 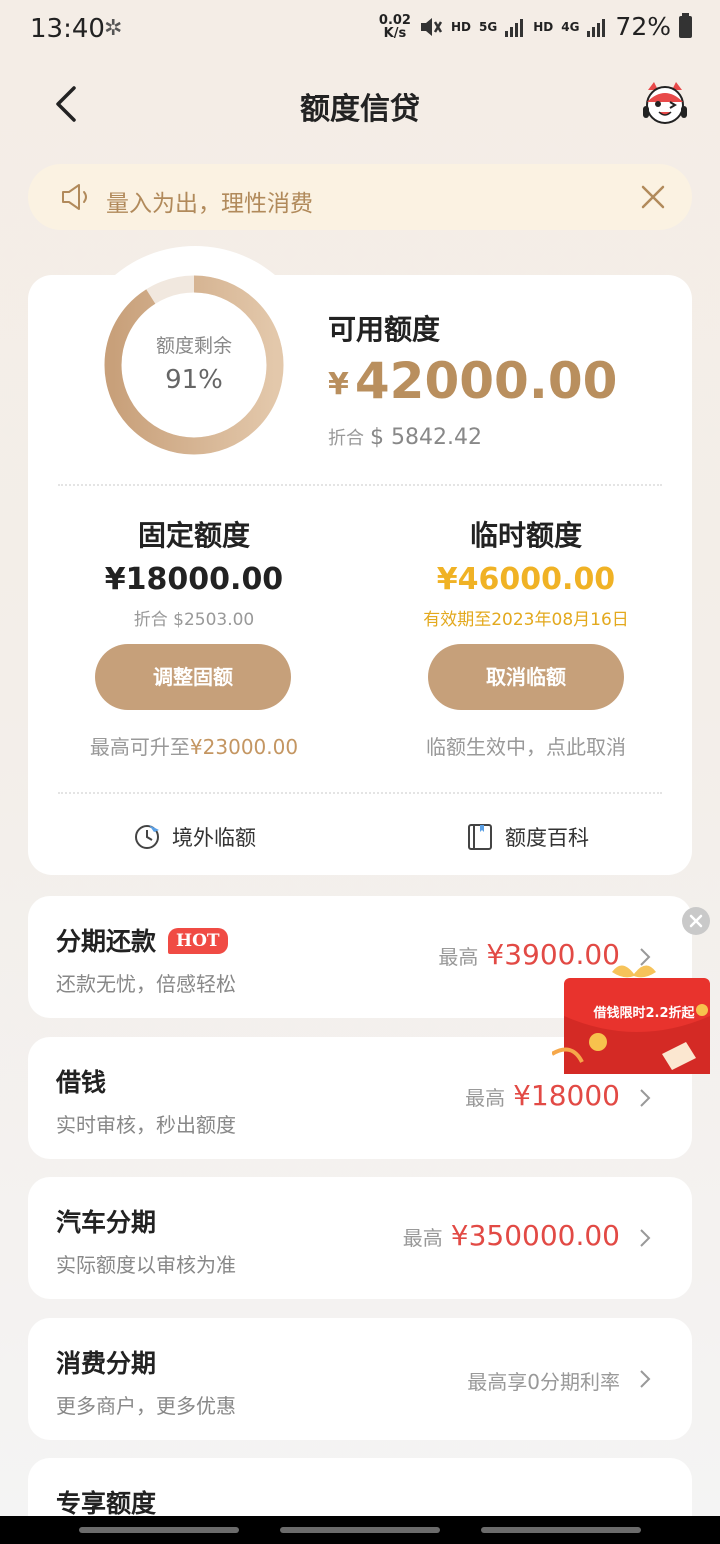 What do you see at coordinates (146, 1406) in the screenshot?
I see `card-subtitle: 更多商户，更多优惠` at bounding box center [146, 1406].